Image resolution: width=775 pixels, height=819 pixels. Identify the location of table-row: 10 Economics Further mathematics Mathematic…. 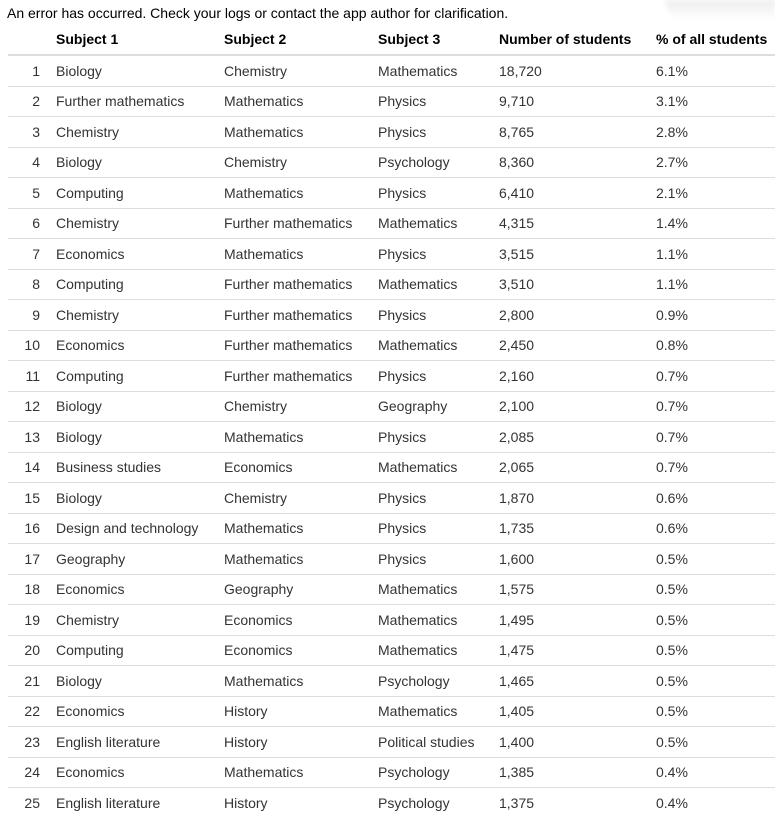
(391, 345).